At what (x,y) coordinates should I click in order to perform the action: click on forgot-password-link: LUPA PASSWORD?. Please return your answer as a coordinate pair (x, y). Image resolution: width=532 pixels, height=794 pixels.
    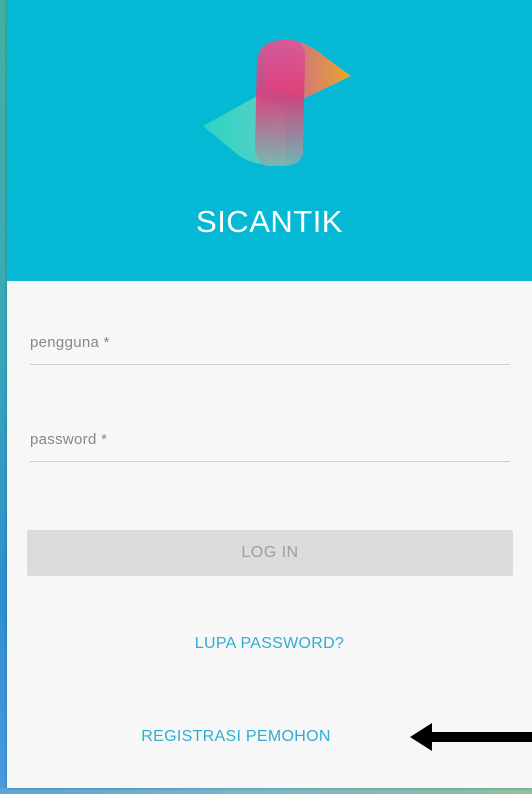
    Looking at the image, I should click on (269, 643).